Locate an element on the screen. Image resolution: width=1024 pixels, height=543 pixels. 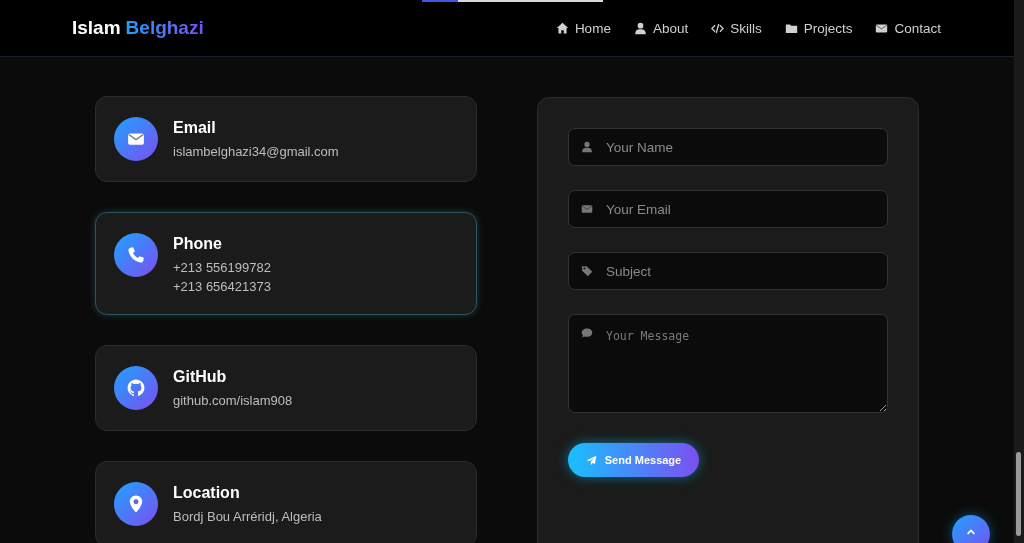
tag-icon is located at coordinates (587, 271).